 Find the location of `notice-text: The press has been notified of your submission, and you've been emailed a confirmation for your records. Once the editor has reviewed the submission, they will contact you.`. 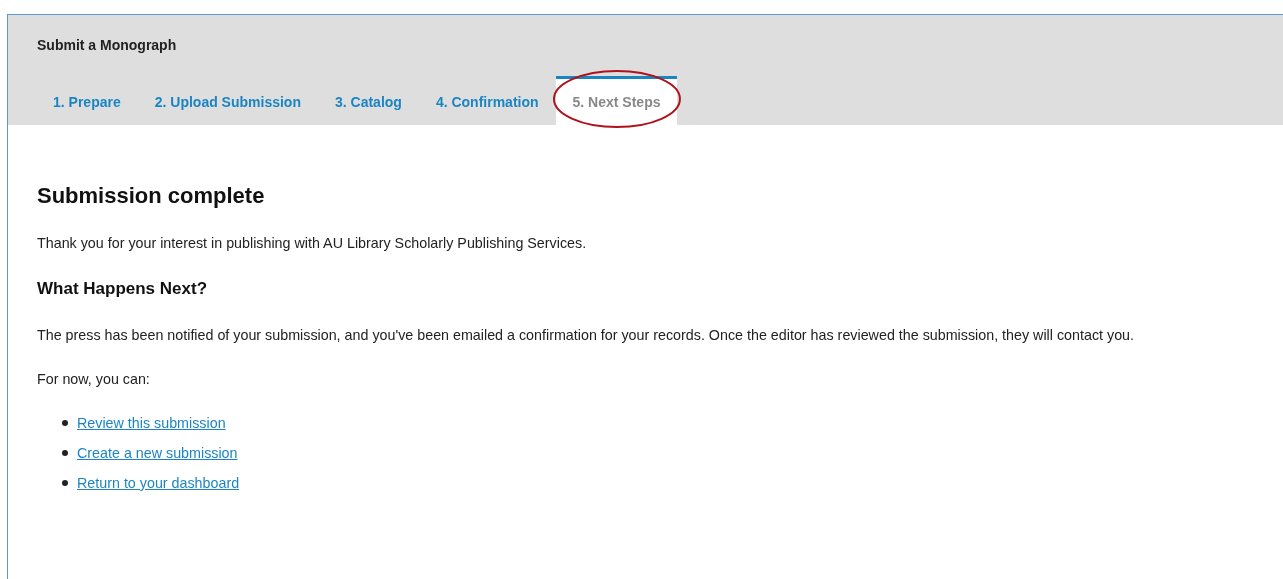

notice-text: The press has been notified of your submission, and you've been emailed a confirmation for your records. Once the editor has reviewed the submission, they will contact you. is located at coordinates (586, 335).